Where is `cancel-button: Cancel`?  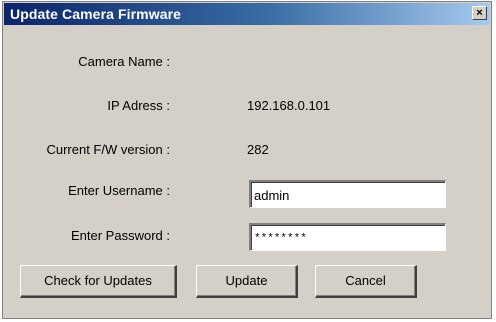 cancel-button: Cancel is located at coordinates (366, 281).